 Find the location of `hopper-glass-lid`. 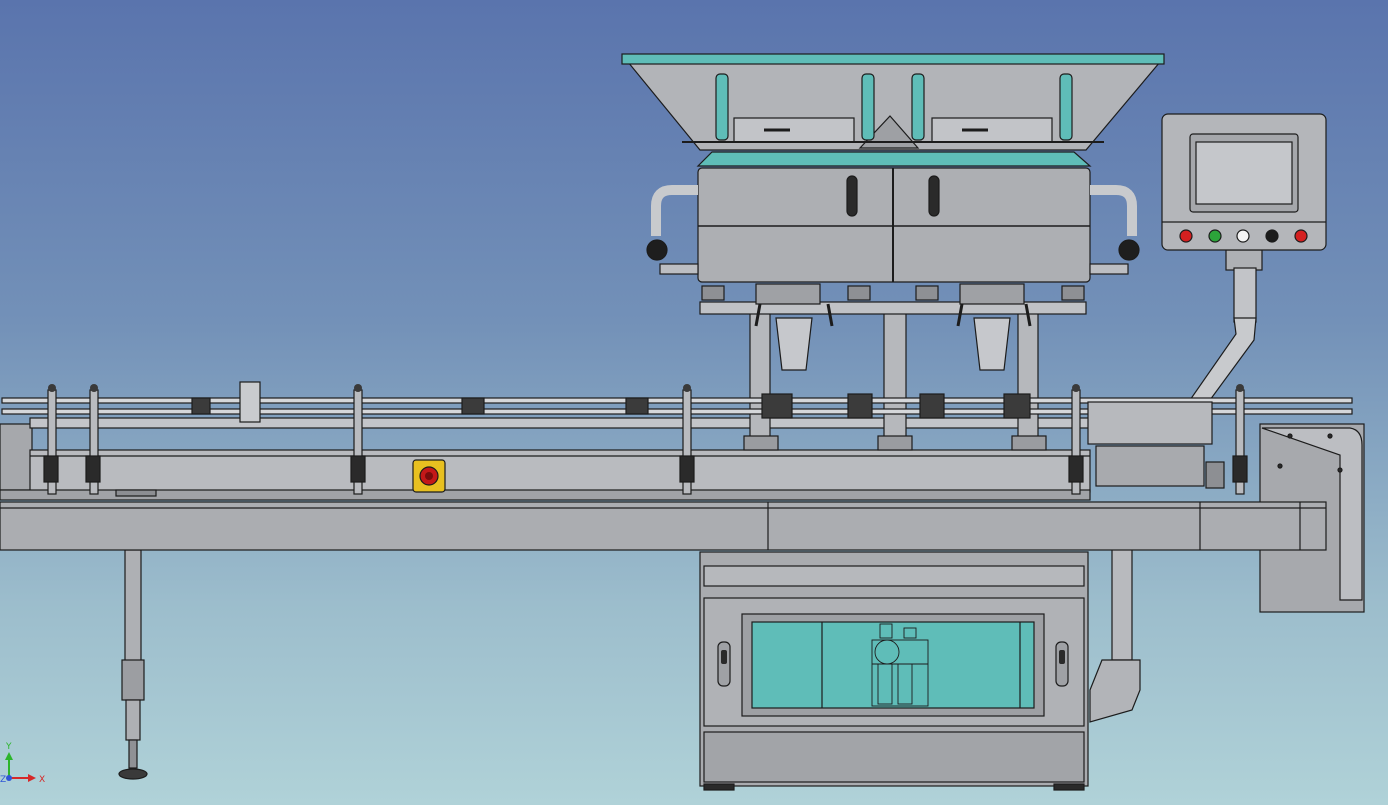

hopper-glass-lid is located at coordinates (893, 59).